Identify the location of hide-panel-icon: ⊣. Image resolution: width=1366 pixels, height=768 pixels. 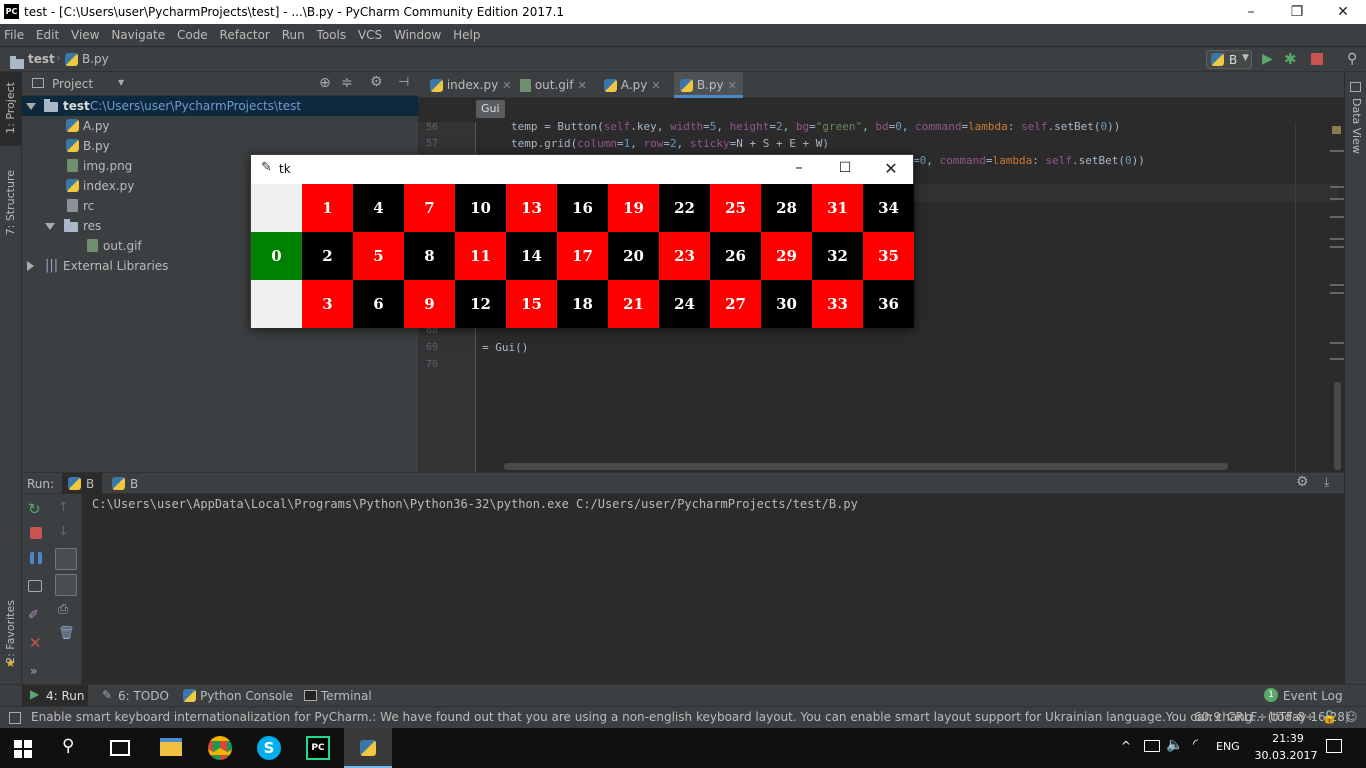
(403, 82).